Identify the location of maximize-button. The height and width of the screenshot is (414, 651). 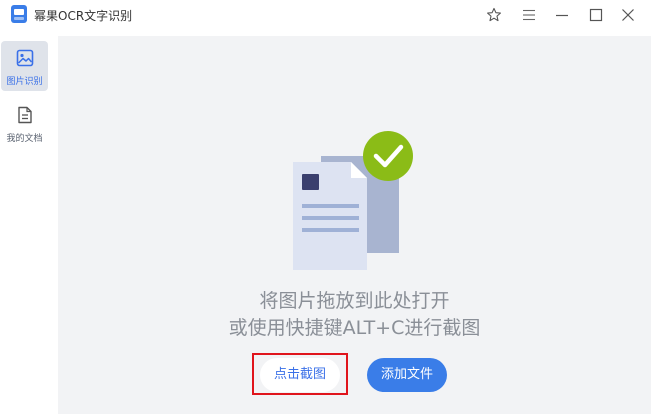
(596, 15).